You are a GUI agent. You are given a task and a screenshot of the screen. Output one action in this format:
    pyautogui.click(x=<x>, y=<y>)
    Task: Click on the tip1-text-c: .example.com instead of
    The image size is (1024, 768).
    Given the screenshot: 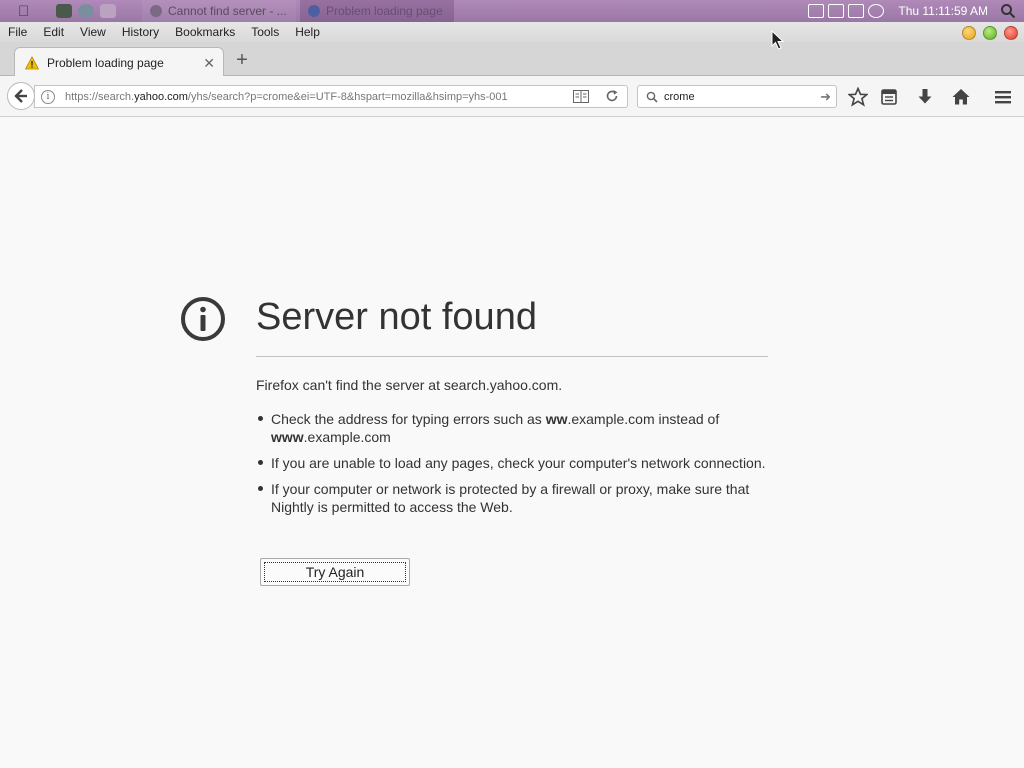 What is the action you would take?
    pyautogui.click(x=643, y=419)
    